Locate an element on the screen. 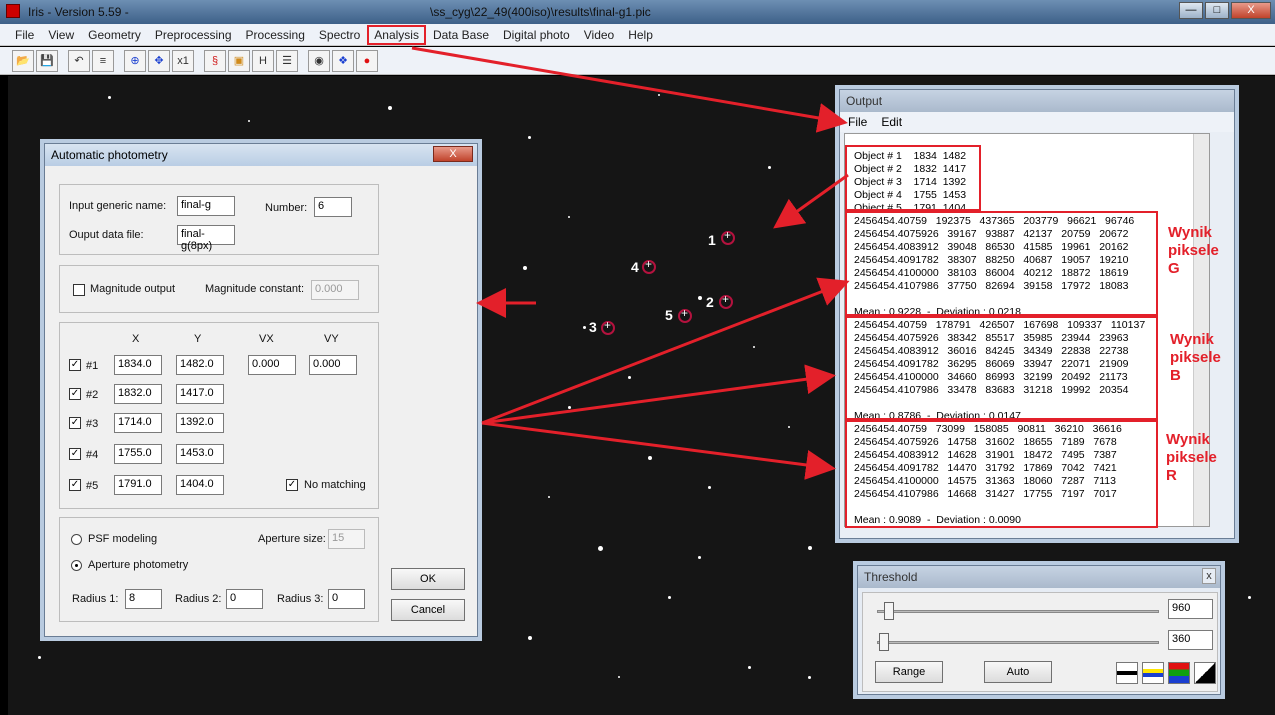 The image size is (1275, 715). auto-button: Auto is located at coordinates (1018, 672).